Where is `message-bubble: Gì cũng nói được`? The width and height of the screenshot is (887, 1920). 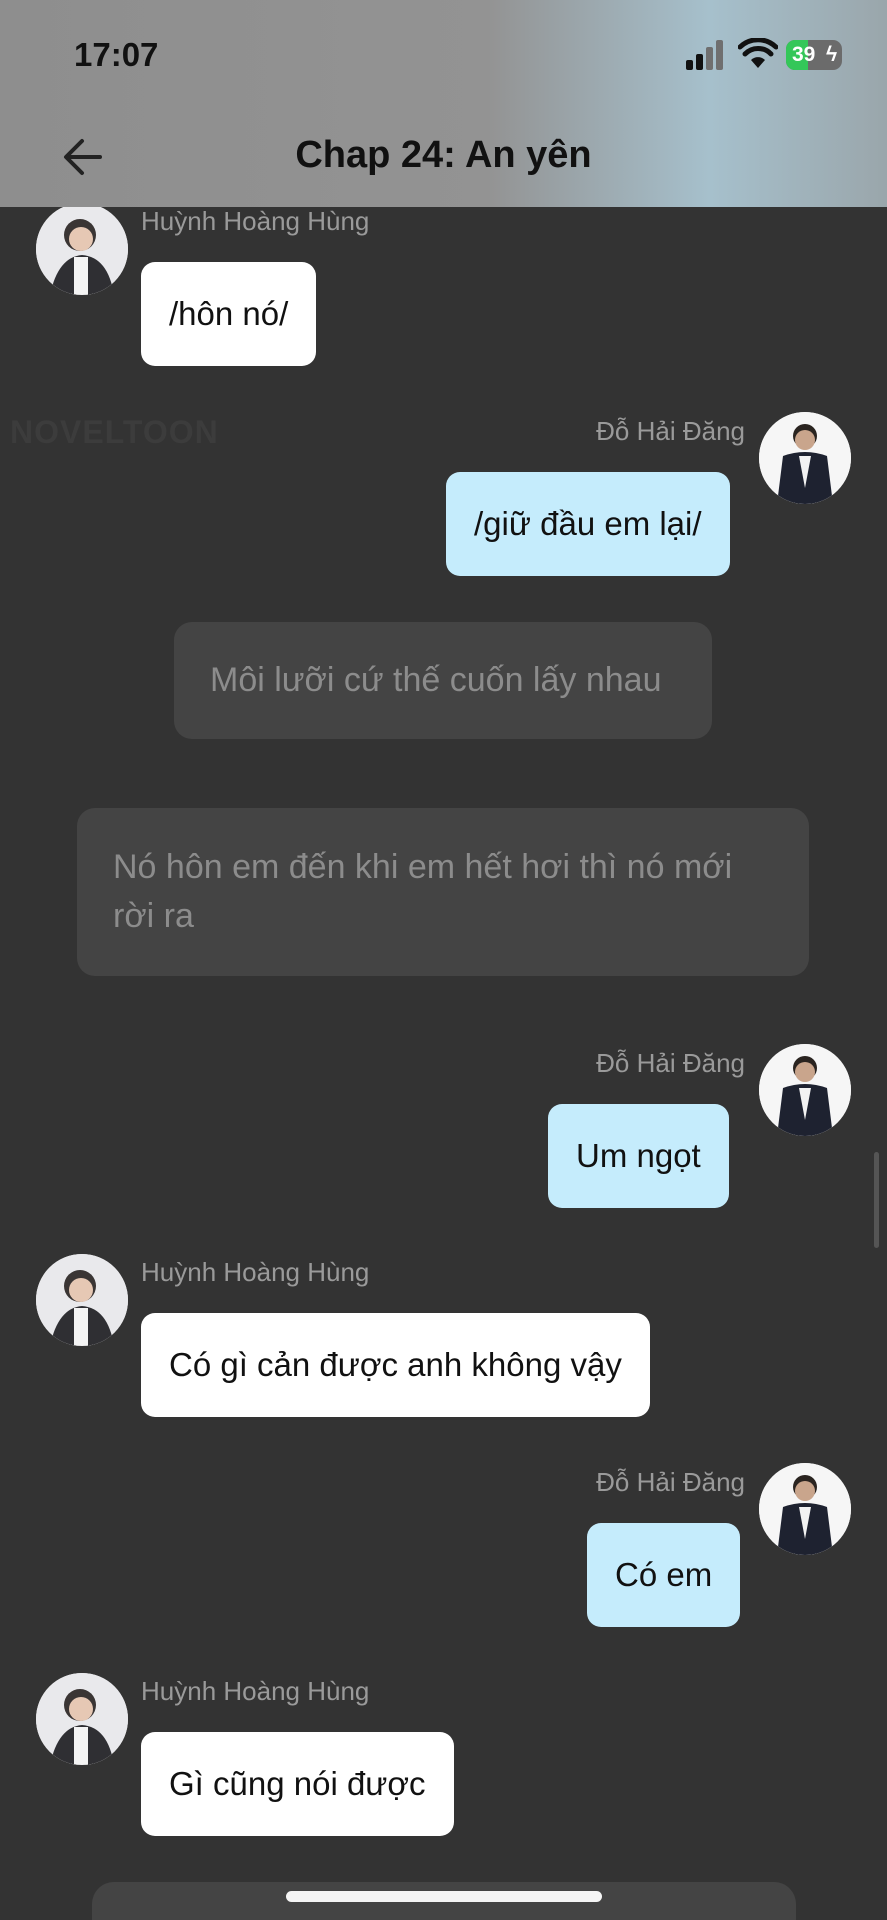 message-bubble: Gì cũng nói được is located at coordinates (297, 1784).